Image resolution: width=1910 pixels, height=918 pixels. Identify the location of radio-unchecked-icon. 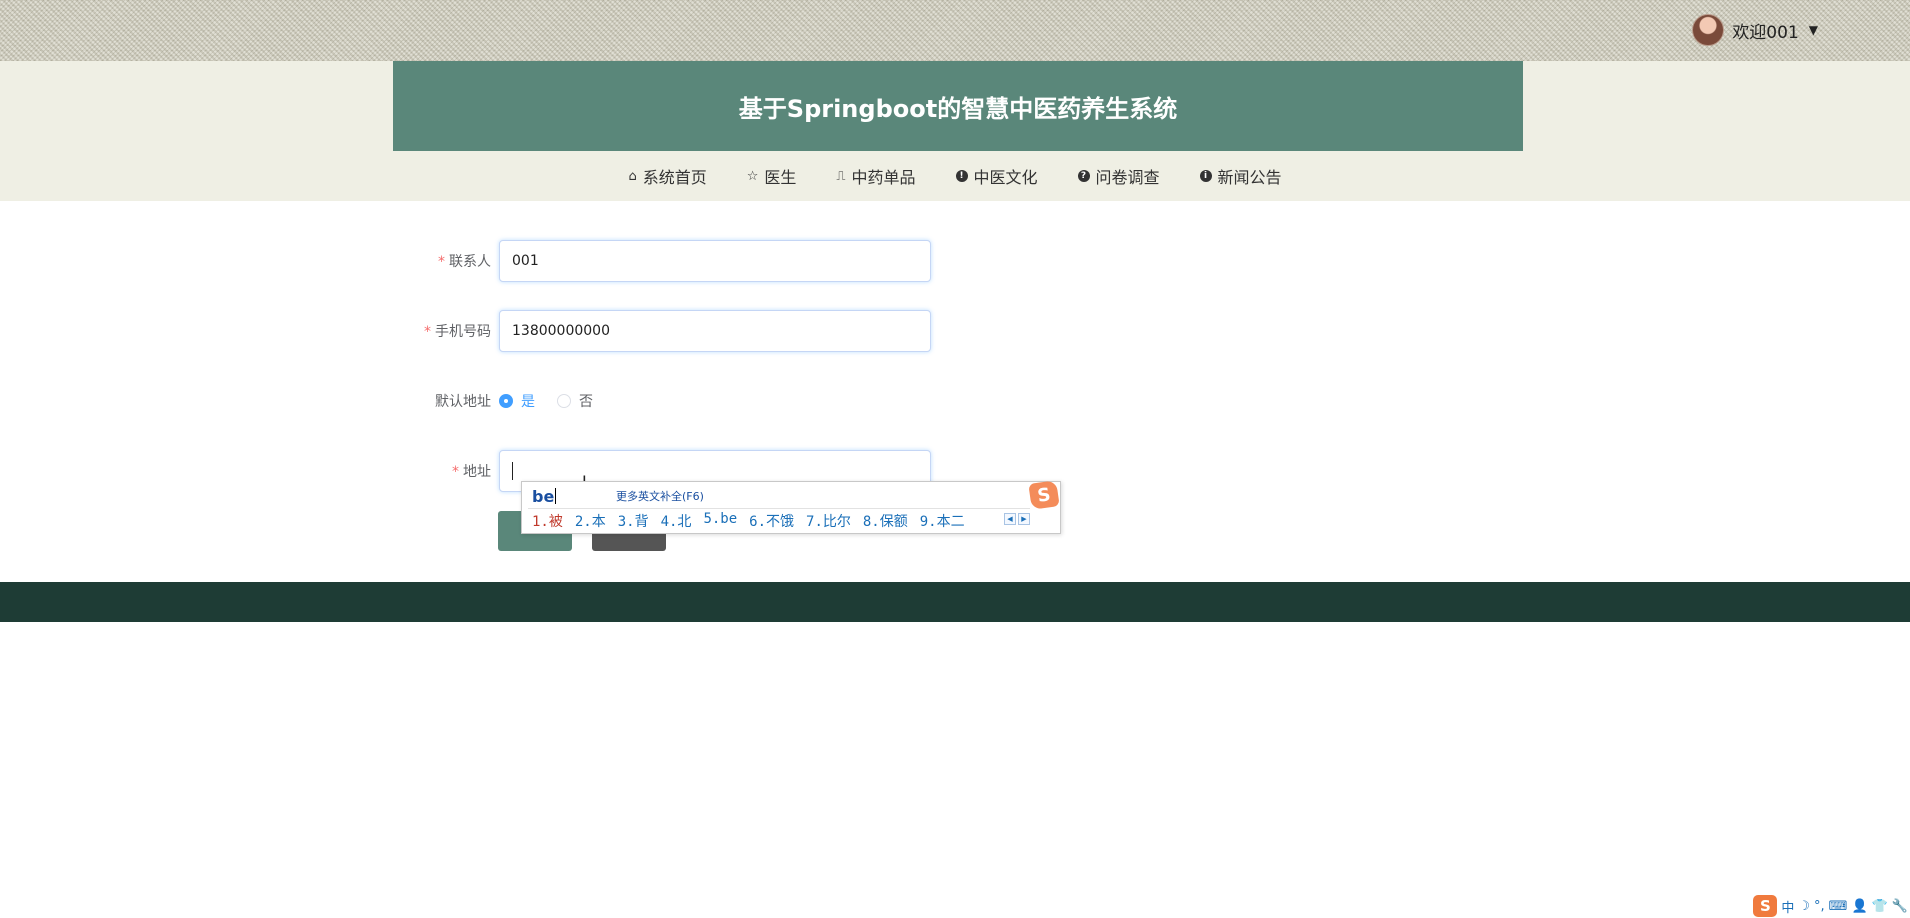
(564, 401).